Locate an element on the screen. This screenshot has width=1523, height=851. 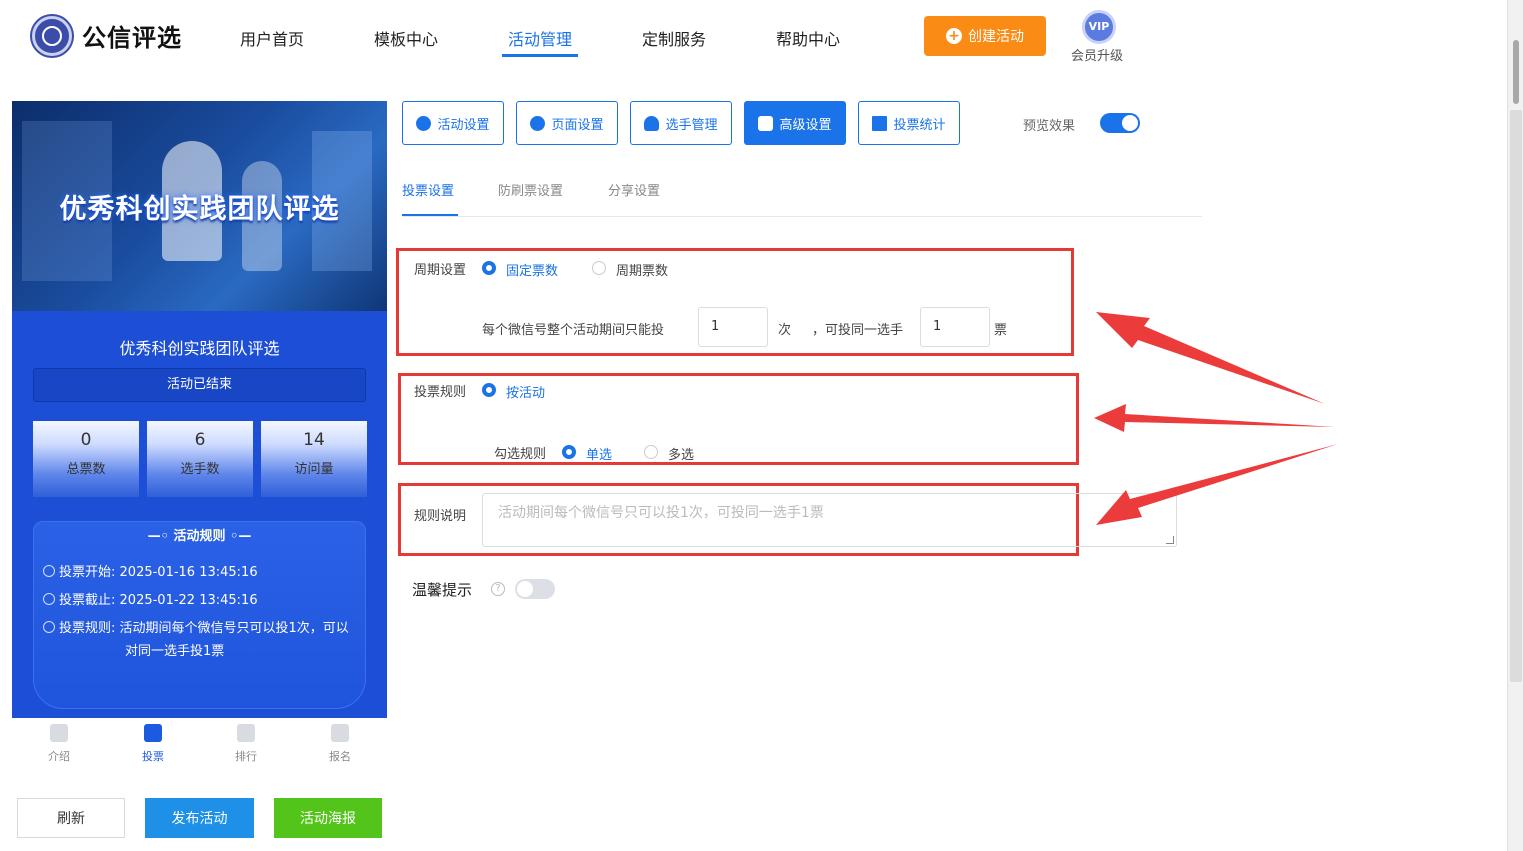
nav-active-indicator is located at coordinates (540, 55).